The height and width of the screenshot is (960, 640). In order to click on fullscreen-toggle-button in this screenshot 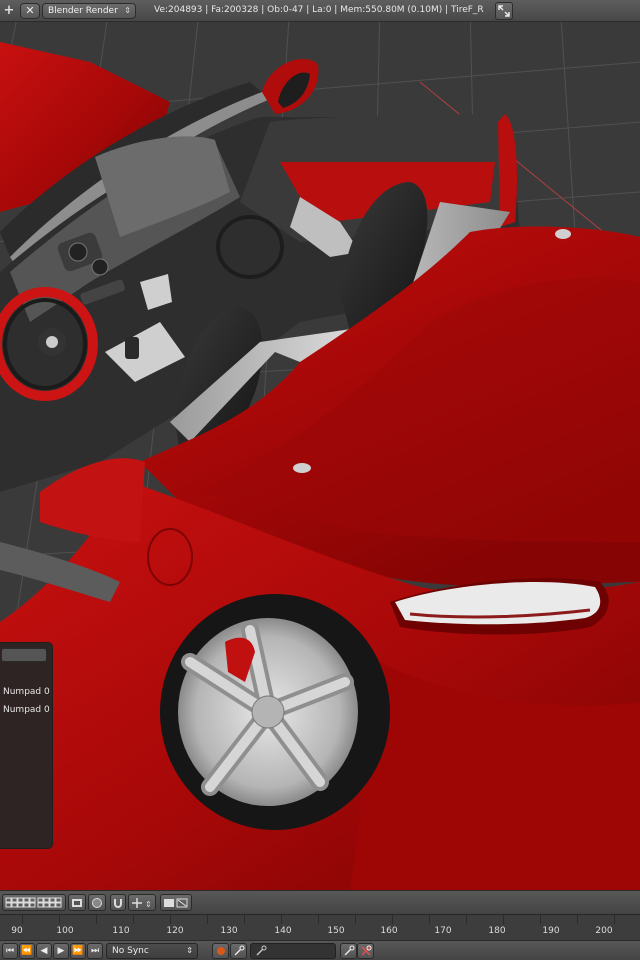, I will do `click(504, 11)`.